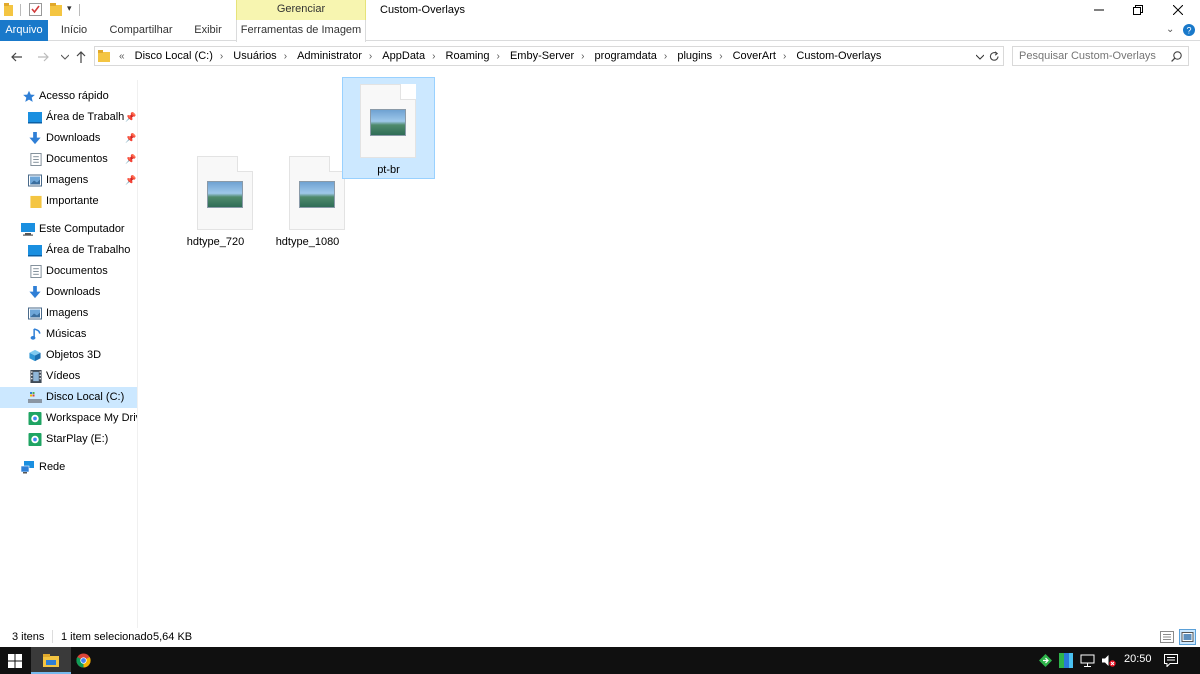  I want to click on nav-label: Imagens, so click(67, 313).